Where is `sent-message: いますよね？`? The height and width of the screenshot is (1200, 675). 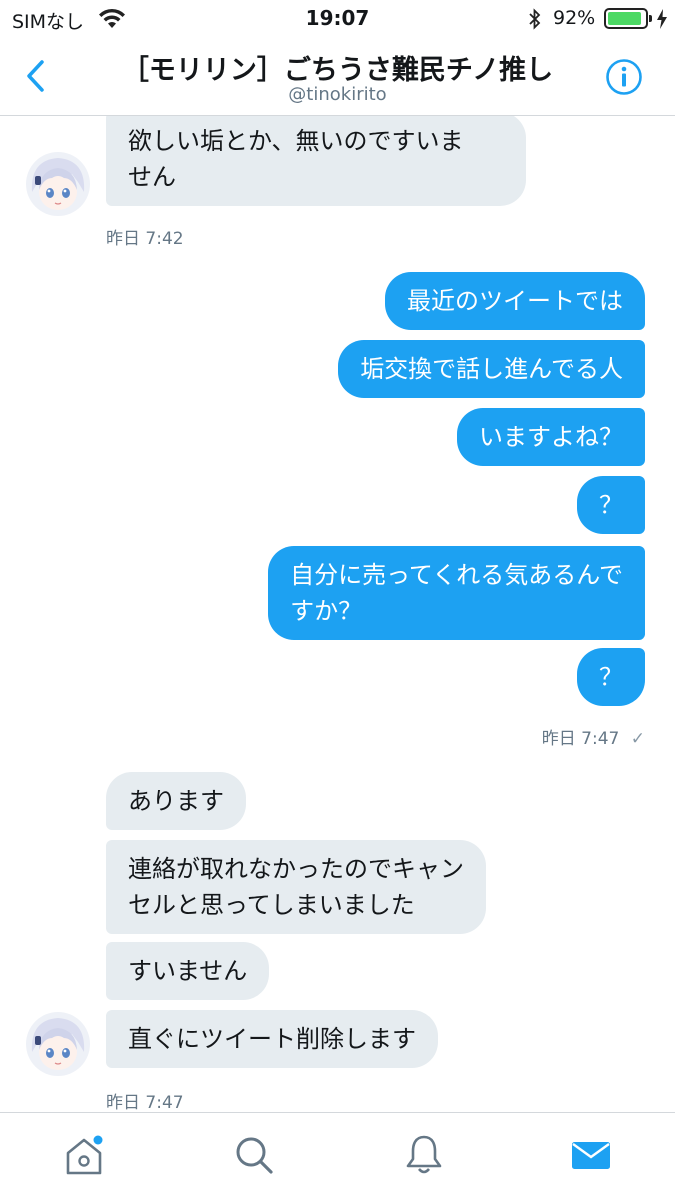 sent-message: いますよね？ is located at coordinates (551, 437).